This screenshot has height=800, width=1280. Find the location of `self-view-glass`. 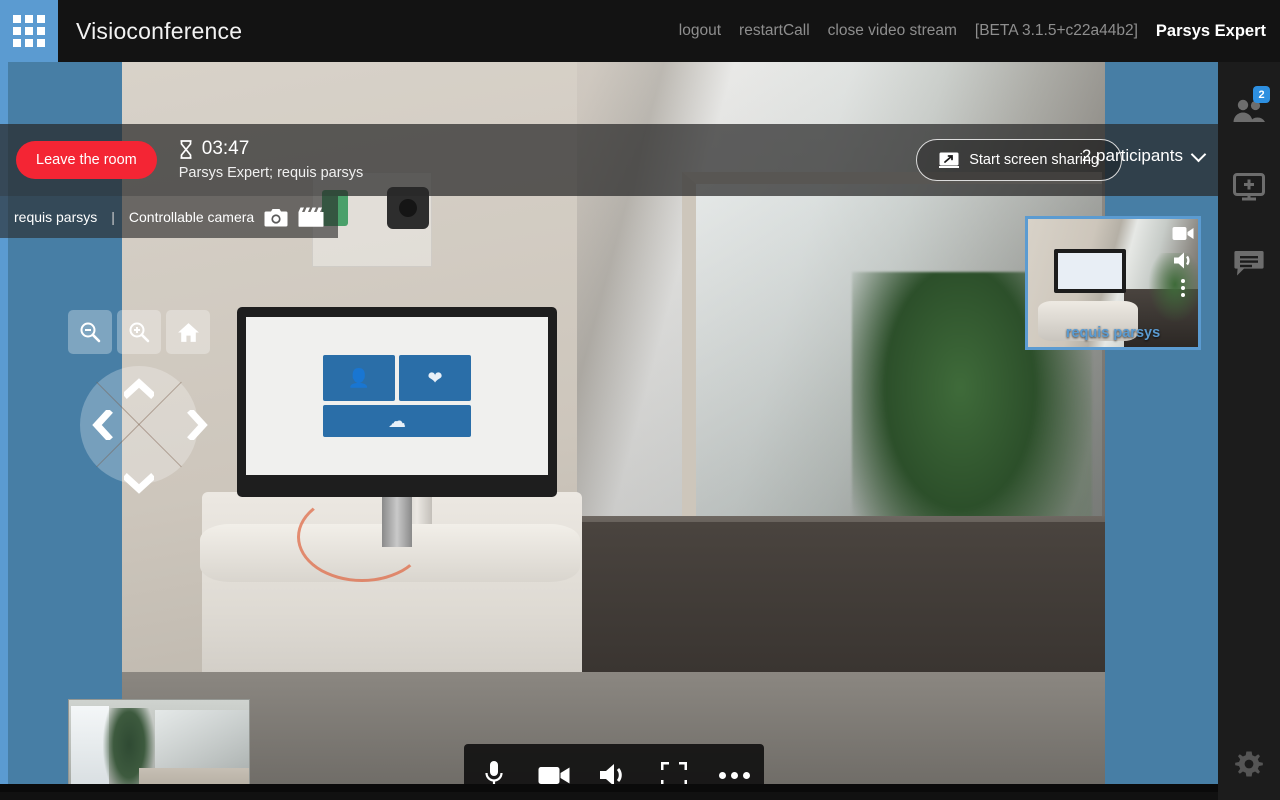

self-view-glass is located at coordinates (202, 741).